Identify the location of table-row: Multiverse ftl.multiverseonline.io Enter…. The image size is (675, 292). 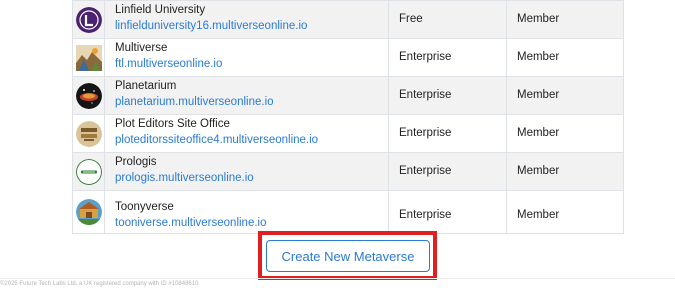
(348, 57).